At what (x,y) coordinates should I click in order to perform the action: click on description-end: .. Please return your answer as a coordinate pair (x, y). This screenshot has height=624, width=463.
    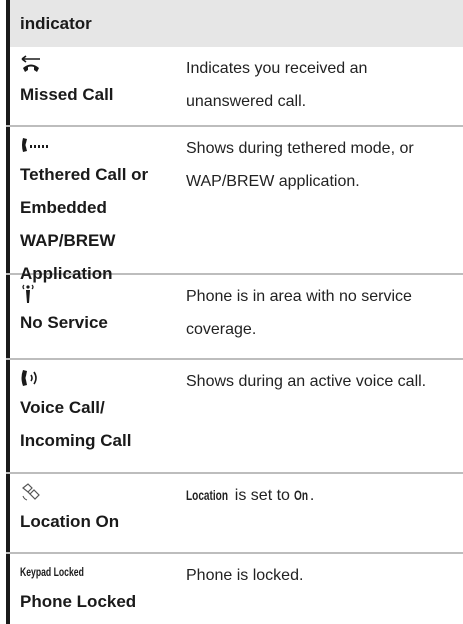
    Looking at the image, I should click on (312, 495).